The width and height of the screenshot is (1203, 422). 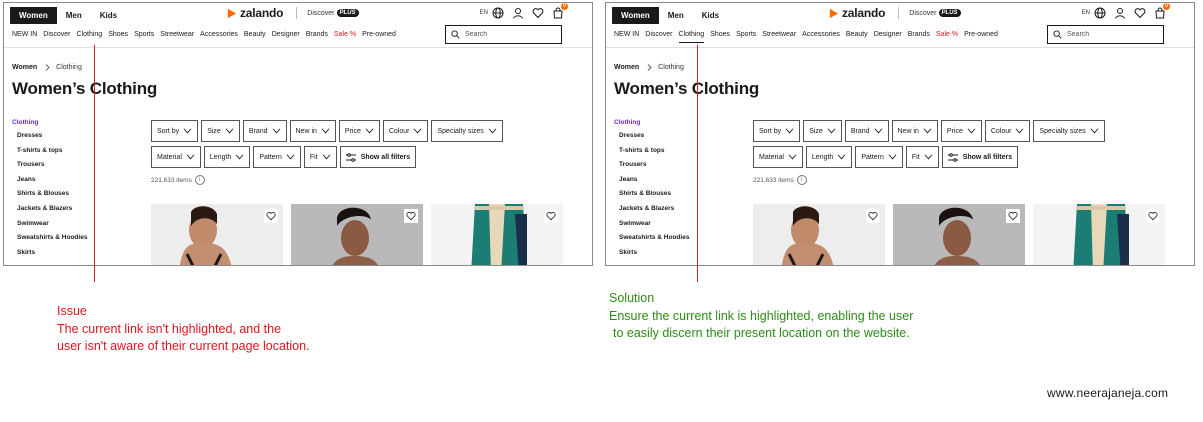 I want to click on globe-icon, so click(x=1100, y=13).